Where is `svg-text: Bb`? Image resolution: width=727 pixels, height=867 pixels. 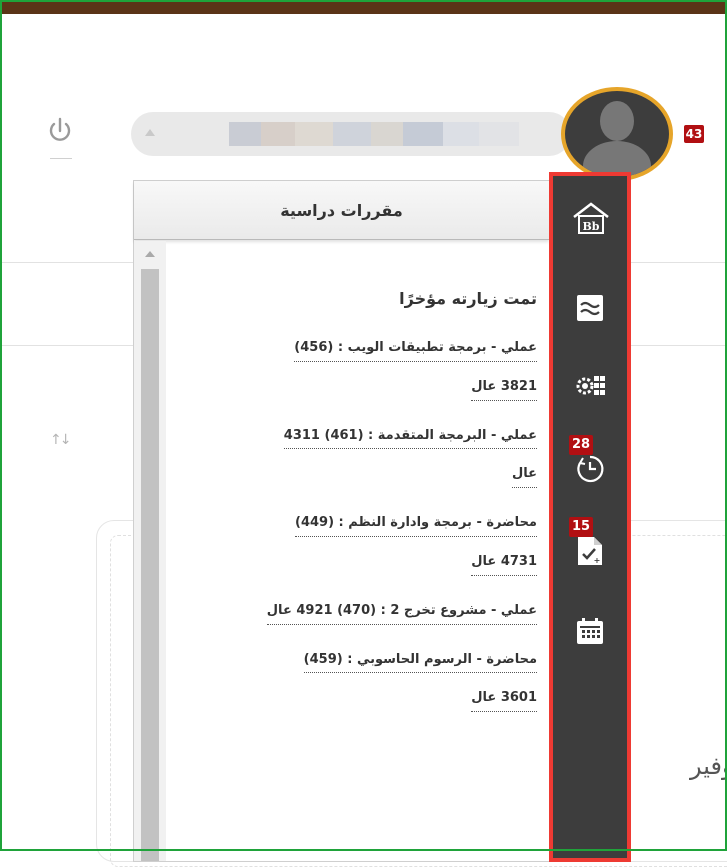
svg-text: Bb is located at coordinates (591, 226).